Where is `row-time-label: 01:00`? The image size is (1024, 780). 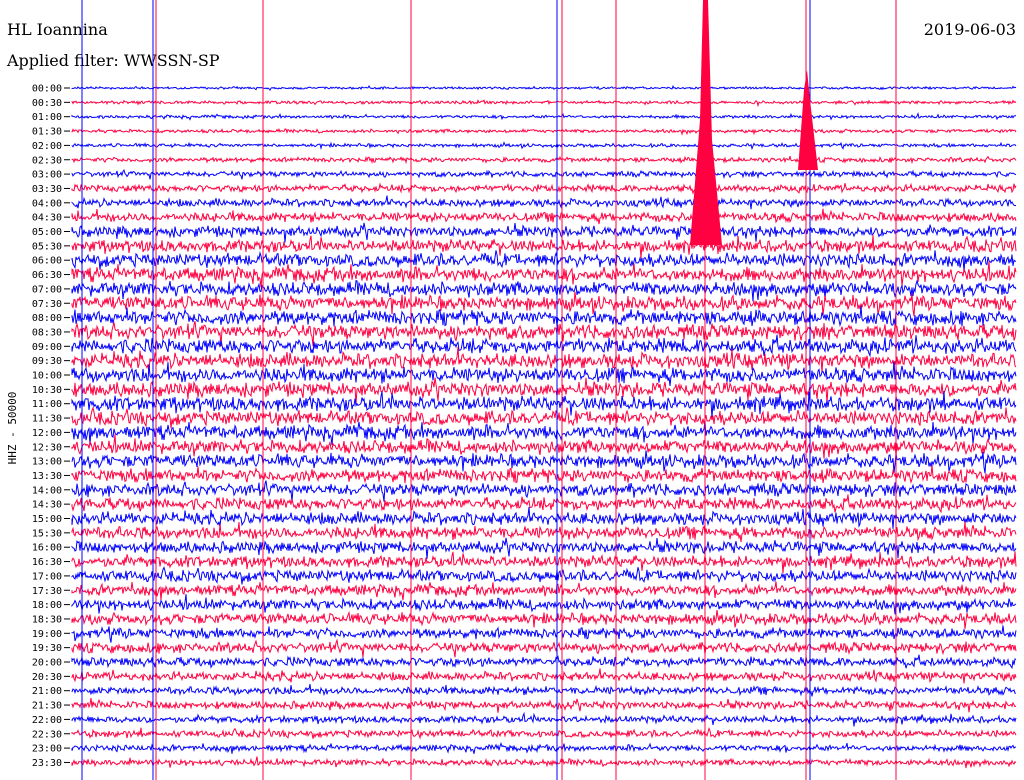
row-time-label: 01:00 is located at coordinates (47, 117).